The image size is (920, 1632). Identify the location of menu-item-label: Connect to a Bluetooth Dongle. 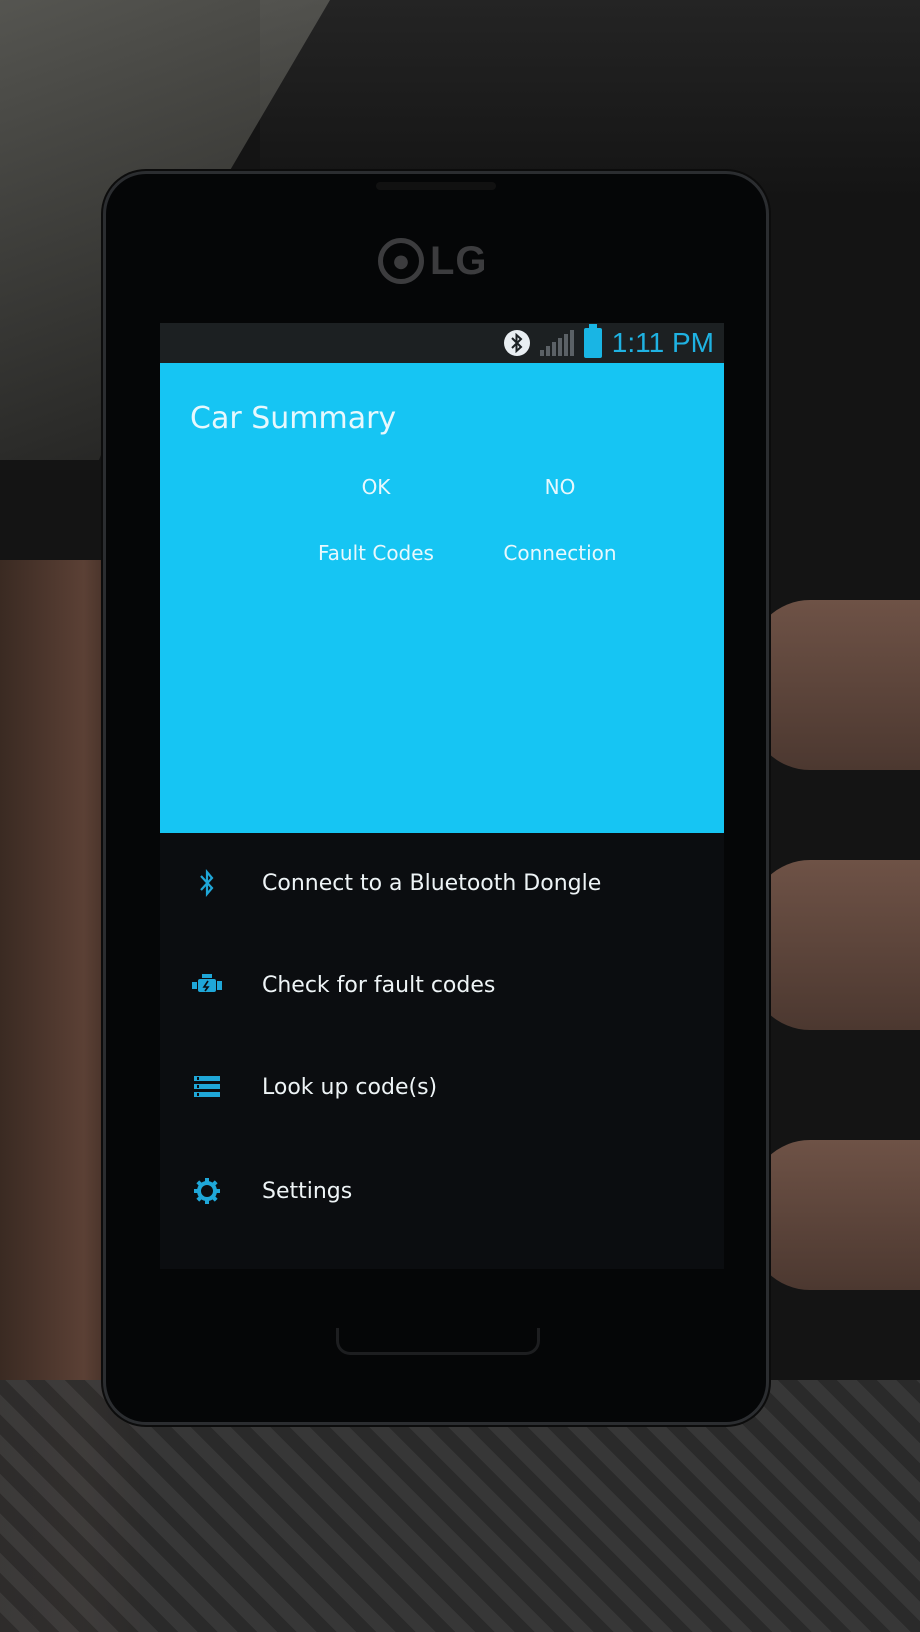
(432, 883).